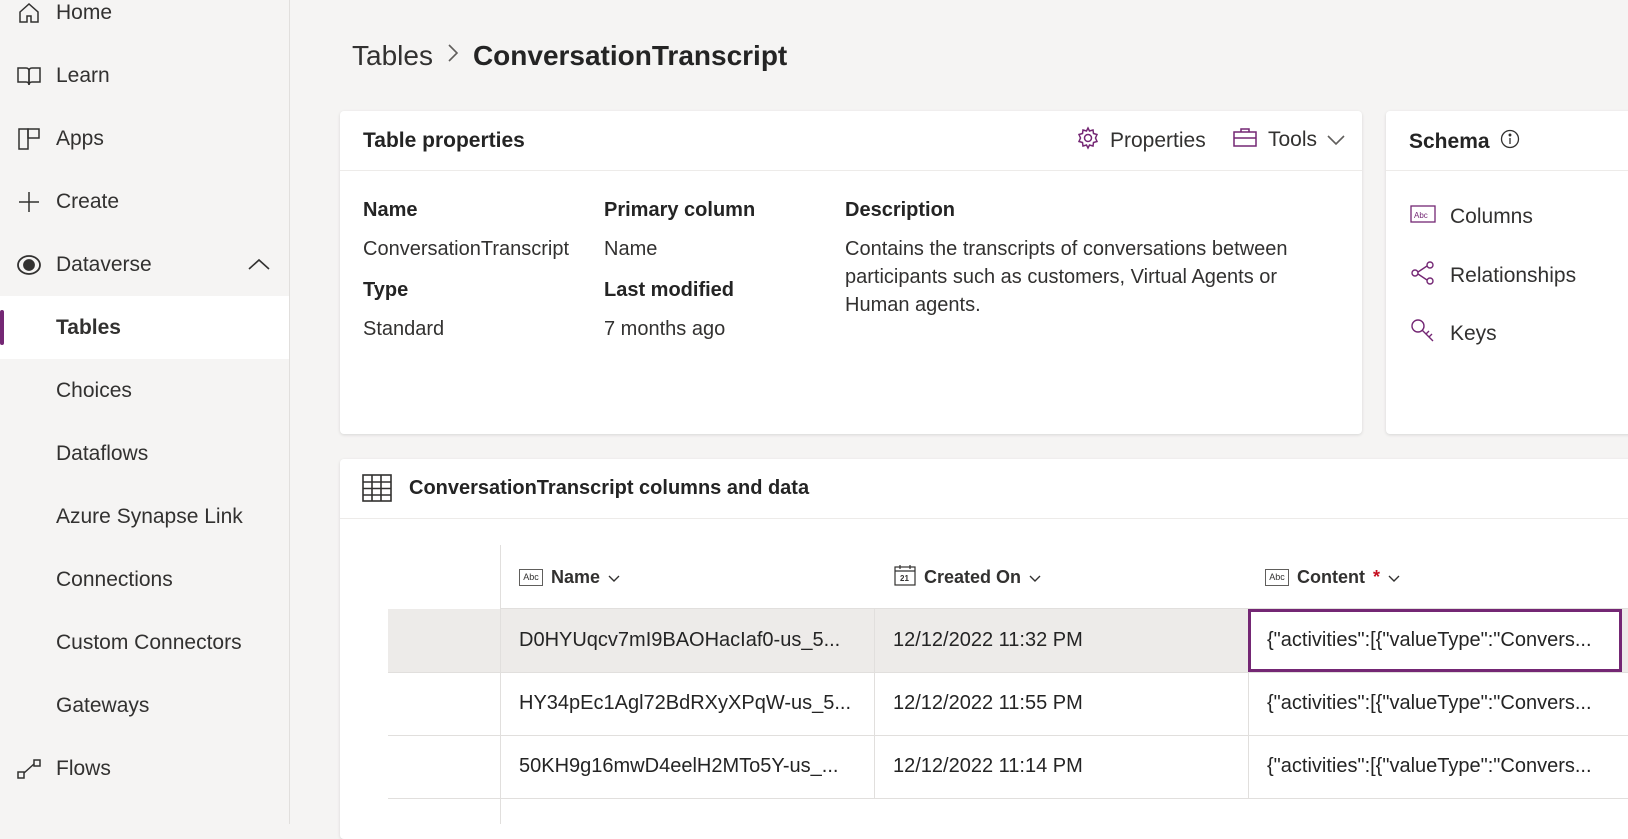  Describe the element at coordinates (144, 327) in the screenshot. I see `sidebar-item-tables: Tables` at that location.